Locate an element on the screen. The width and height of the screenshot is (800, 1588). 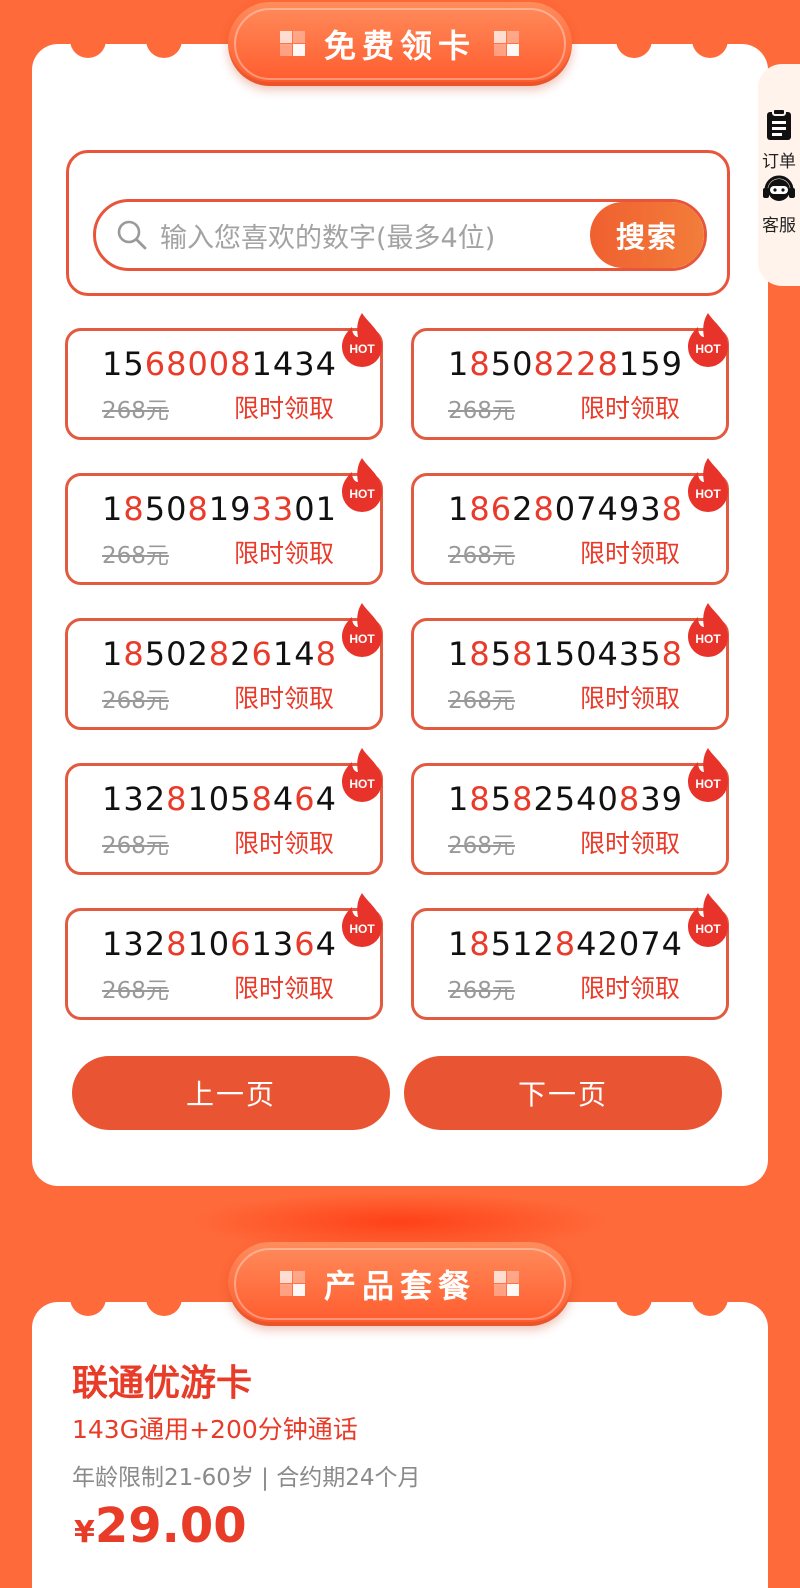
free-card-banner: 免费领卡 is located at coordinates (400, 44).